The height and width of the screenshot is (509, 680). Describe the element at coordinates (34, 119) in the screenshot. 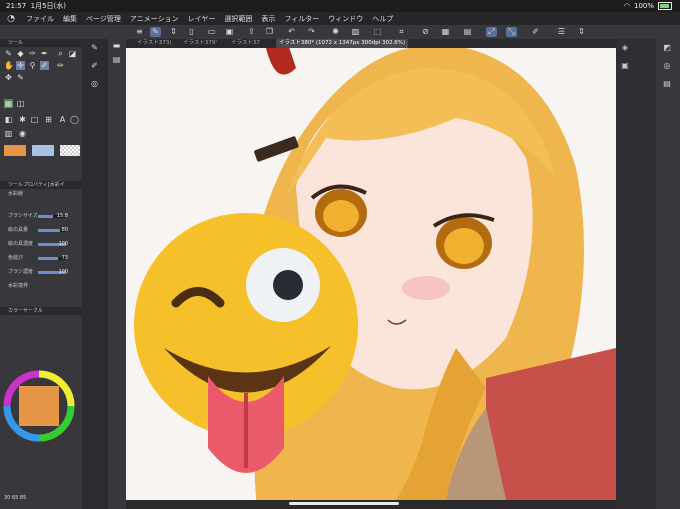

I see `rectangle-icon: □` at that location.